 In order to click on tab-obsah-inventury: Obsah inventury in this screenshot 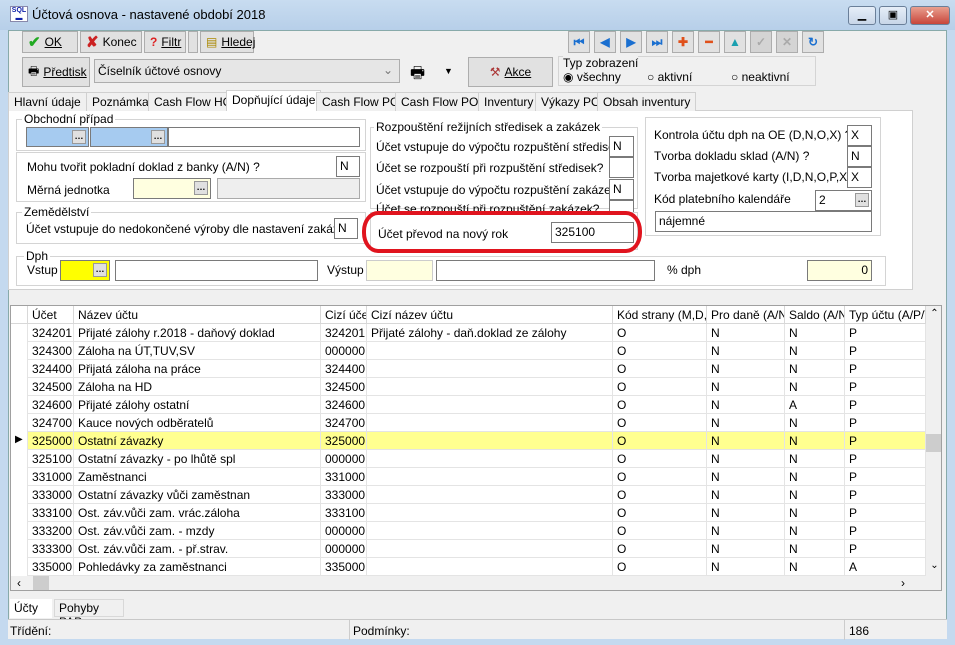, I will do `click(647, 101)`.